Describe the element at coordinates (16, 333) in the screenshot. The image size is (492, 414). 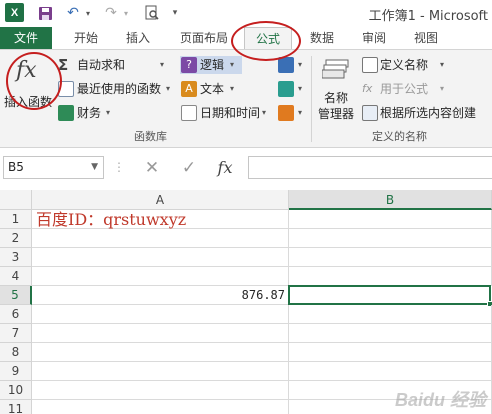
I see `row-header-7: 7` at that location.